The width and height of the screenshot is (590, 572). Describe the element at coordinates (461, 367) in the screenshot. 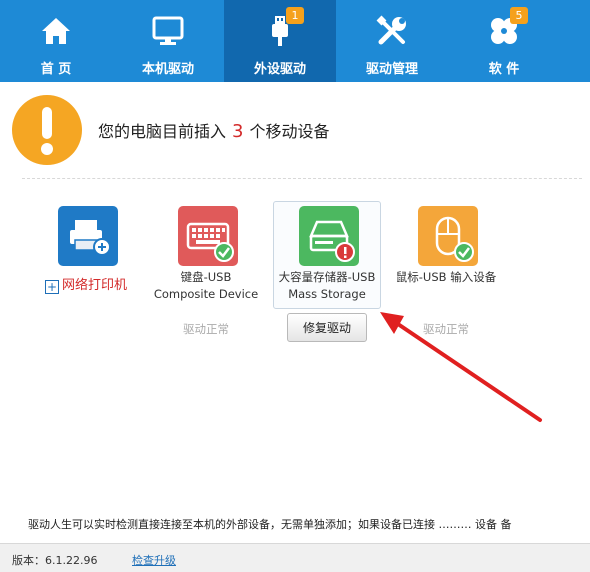

I see `red-arrow-annotation` at that location.